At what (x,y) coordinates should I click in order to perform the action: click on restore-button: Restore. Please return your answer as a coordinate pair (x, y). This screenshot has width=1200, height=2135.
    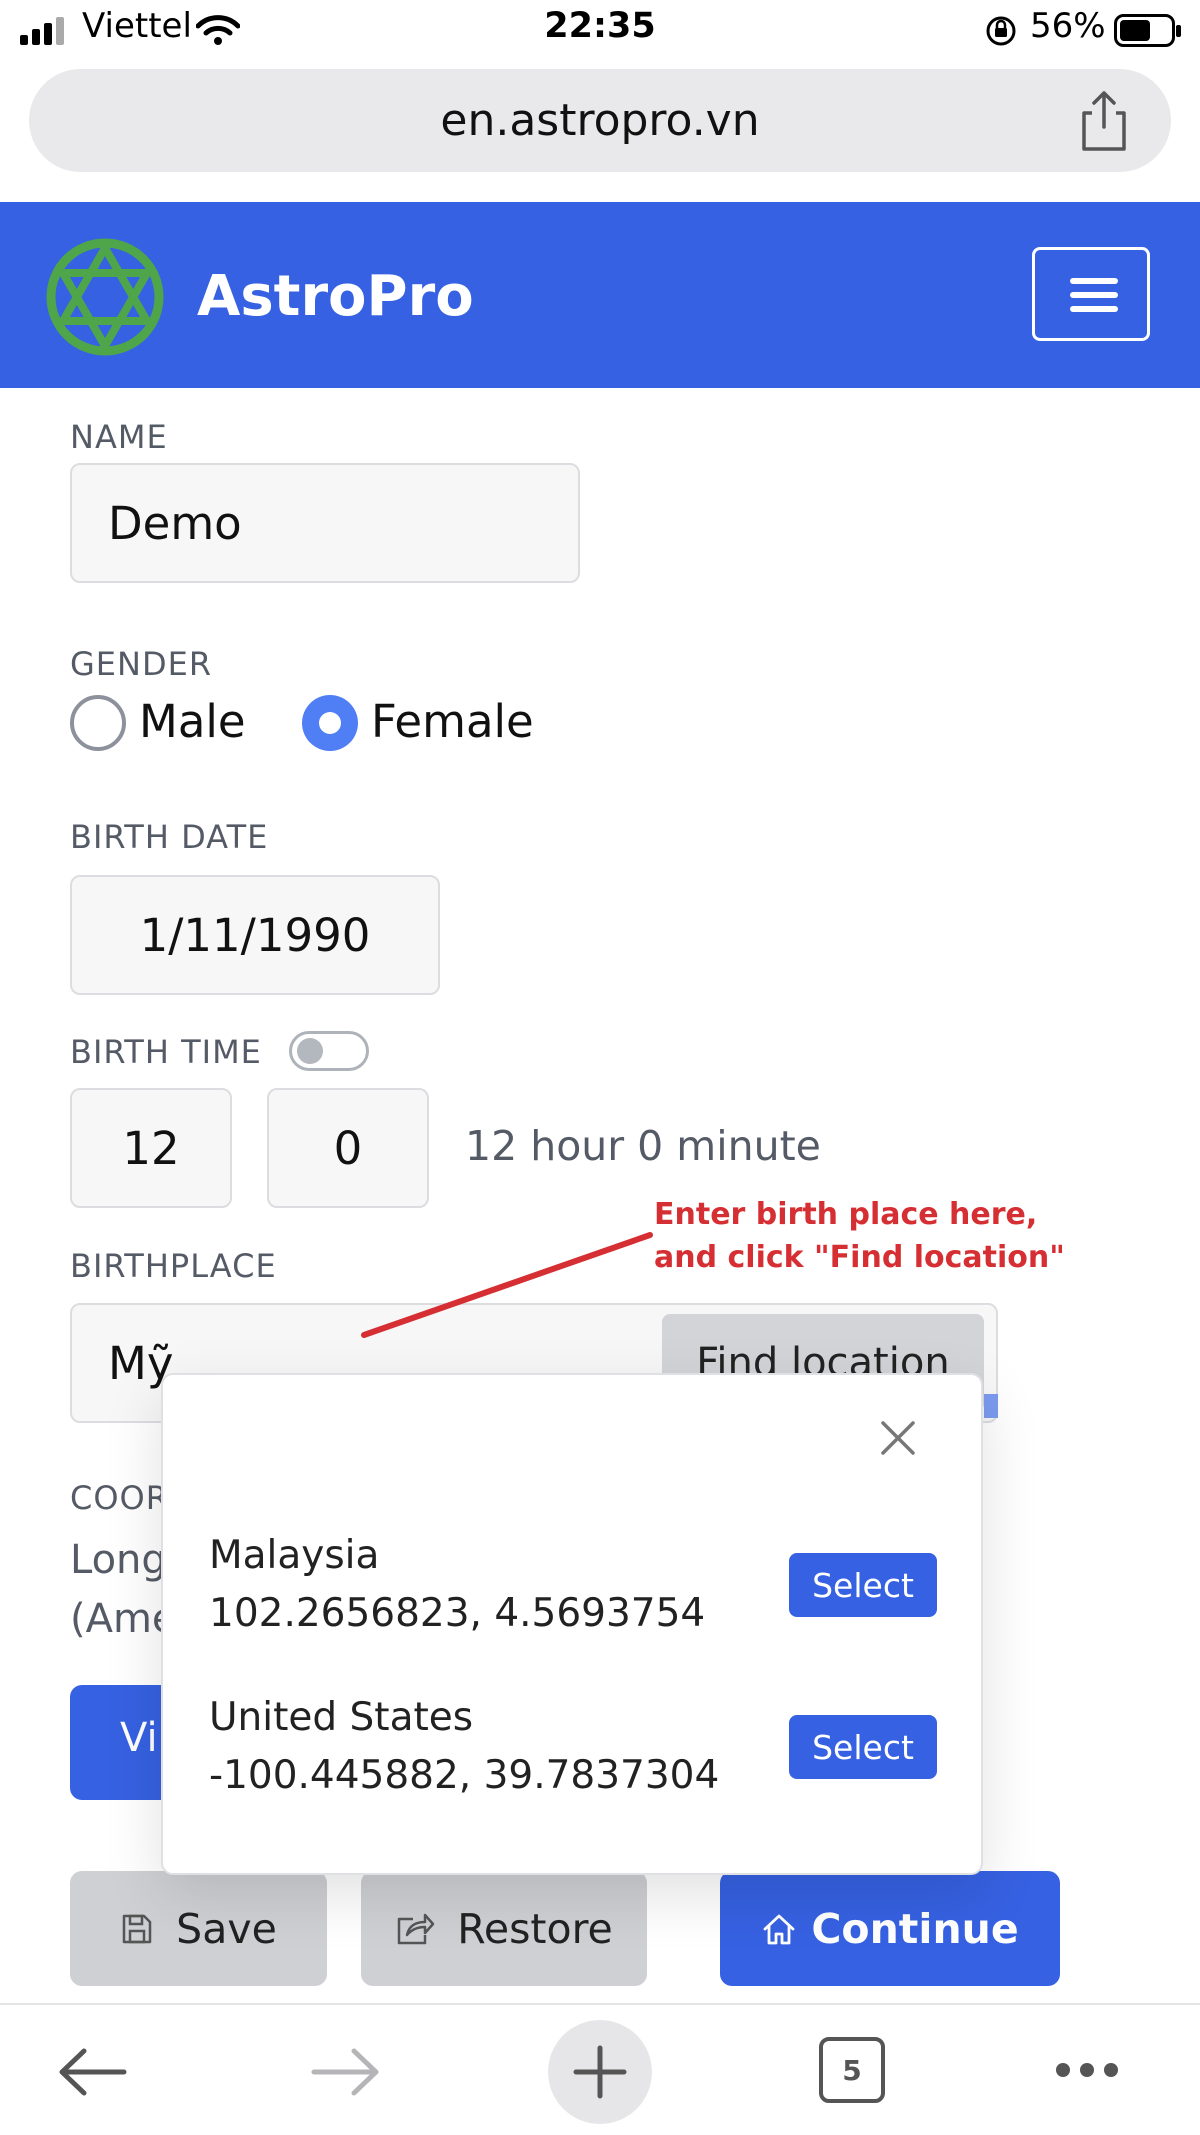
    Looking at the image, I should click on (504, 1928).